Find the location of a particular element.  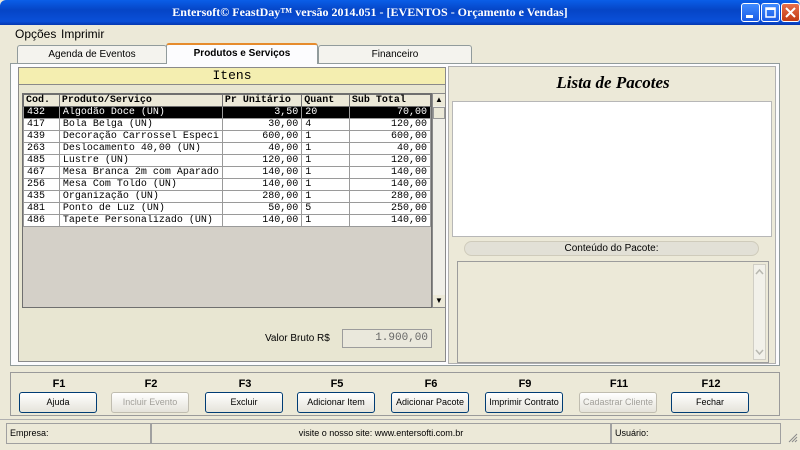

table-row: 256 Mesa Com Toldo (UN) 140,00 1 140,00 is located at coordinates (227, 184).